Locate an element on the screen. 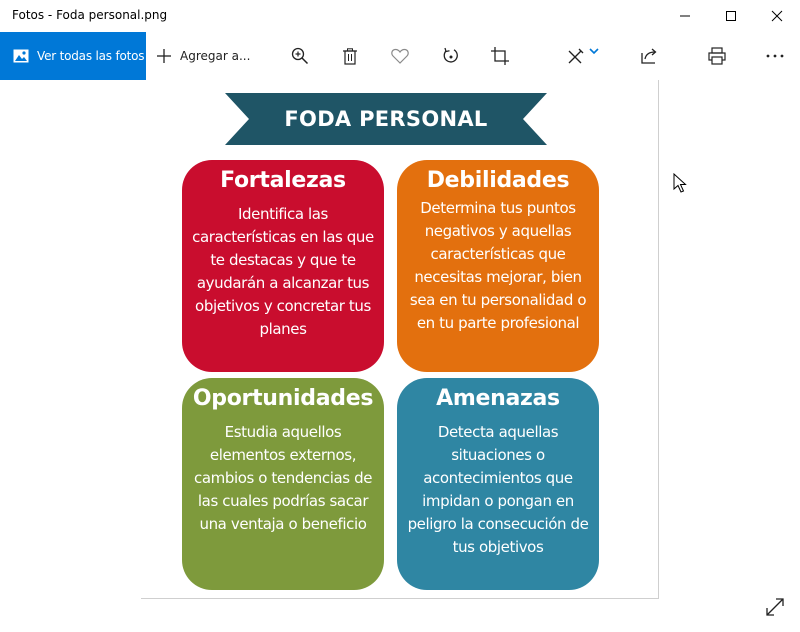 Image resolution: width=800 pixels, height=632 pixels. more-options-icon is located at coordinates (775, 56).